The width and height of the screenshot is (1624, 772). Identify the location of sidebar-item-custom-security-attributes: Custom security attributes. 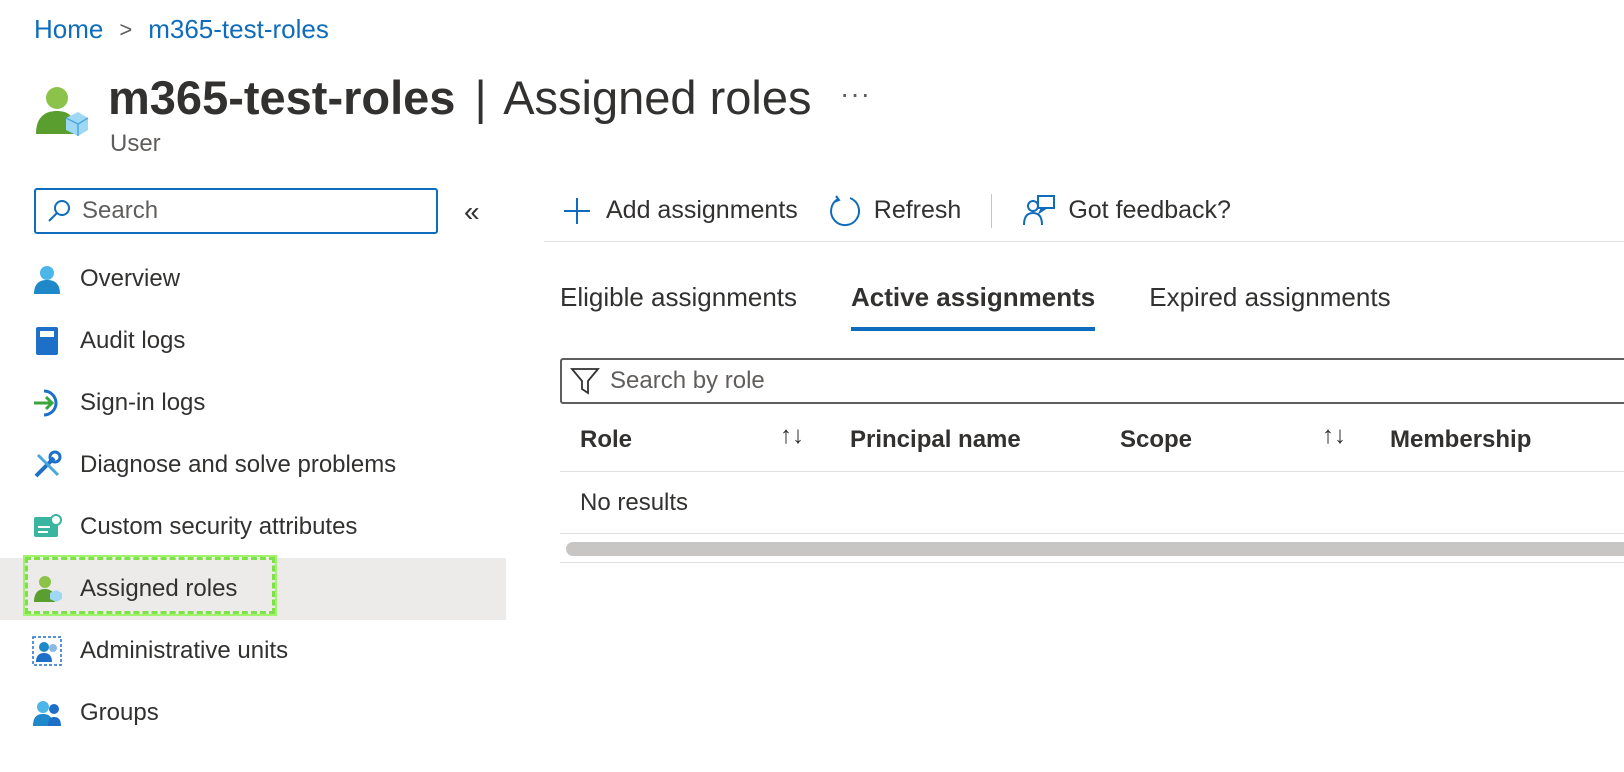
(253, 527).